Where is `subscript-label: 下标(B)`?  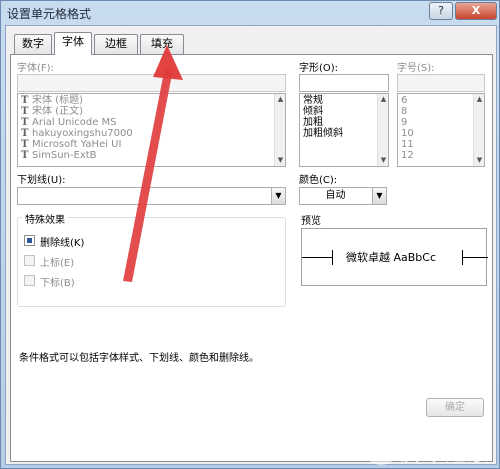
subscript-label: 下标(B) is located at coordinates (57, 281).